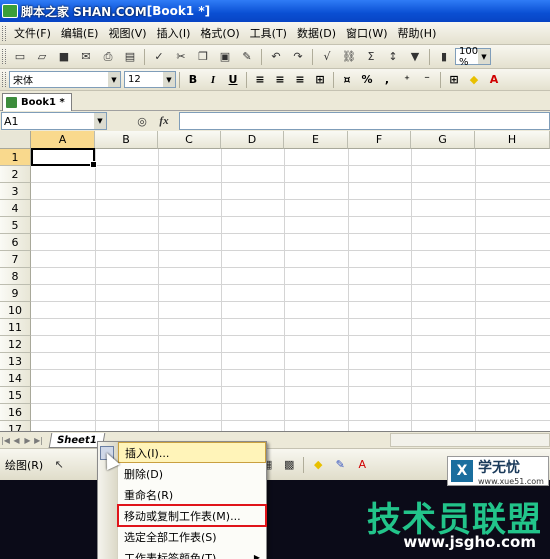 This screenshot has width=550, height=559. What do you see at coordinates (298, 57) in the screenshot?
I see `redo-icon: ↷` at bounding box center [298, 57].